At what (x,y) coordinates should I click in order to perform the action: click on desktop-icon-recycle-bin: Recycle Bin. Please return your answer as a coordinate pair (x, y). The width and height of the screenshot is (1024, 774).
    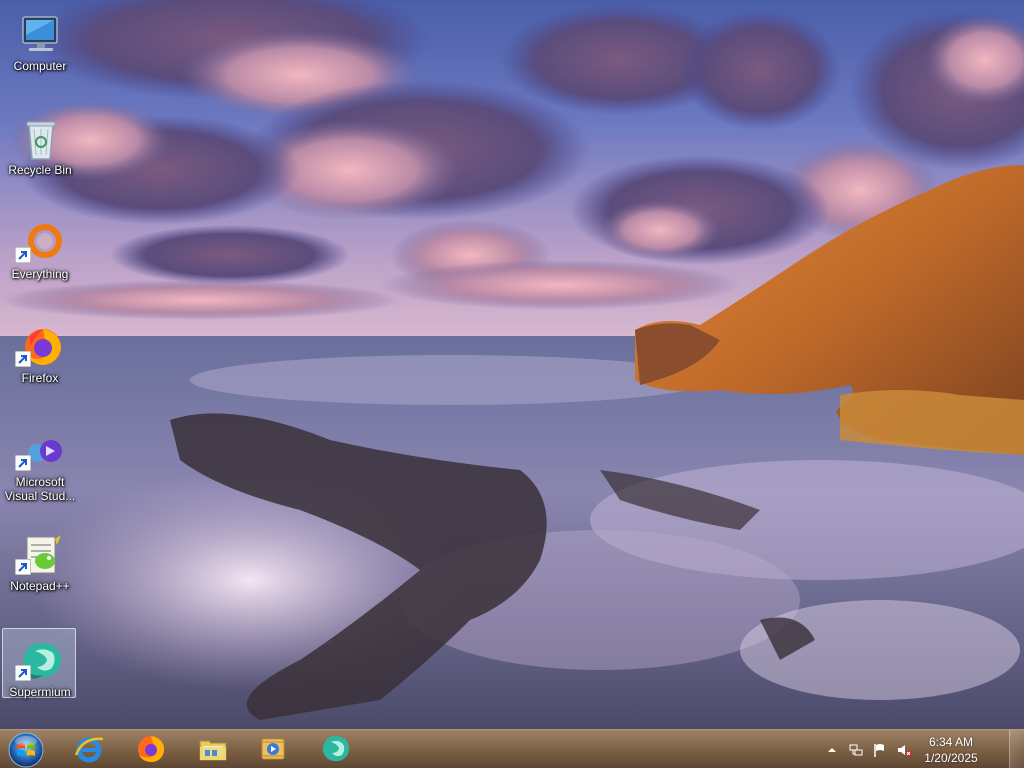
    Looking at the image, I should click on (39, 154).